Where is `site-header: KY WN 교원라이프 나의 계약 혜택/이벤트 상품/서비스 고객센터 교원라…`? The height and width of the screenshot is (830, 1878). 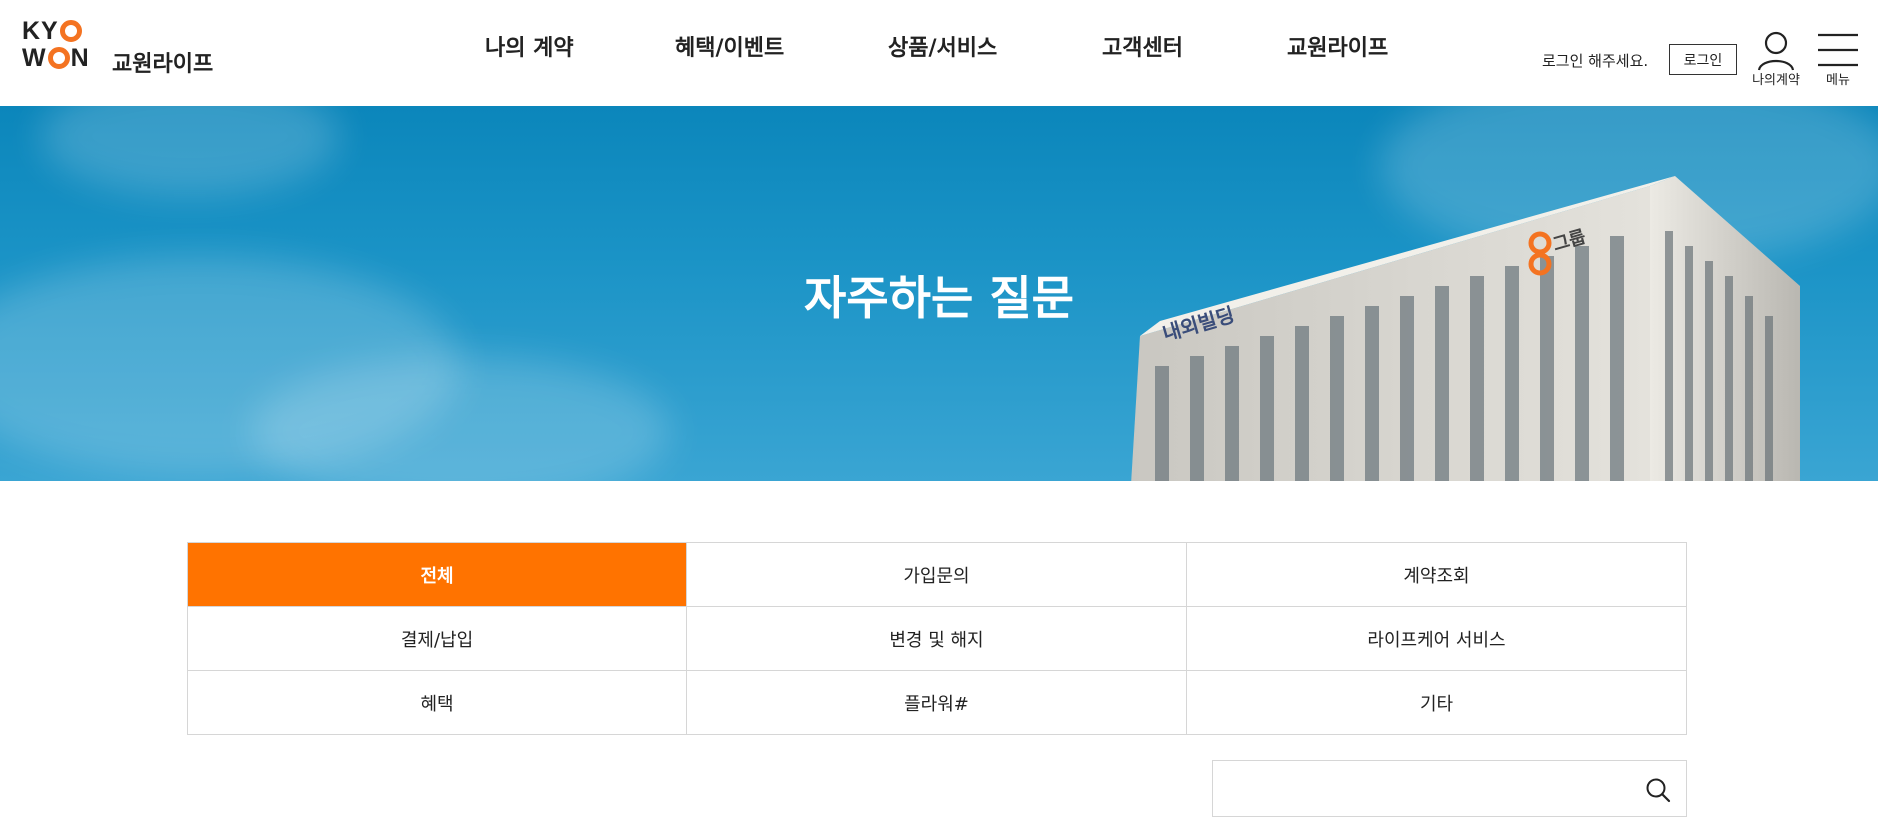 site-header: KY WN 교원라이프 나의 계약 혜택/이벤트 상품/서비스 고객센터 교원라… is located at coordinates (939, 53).